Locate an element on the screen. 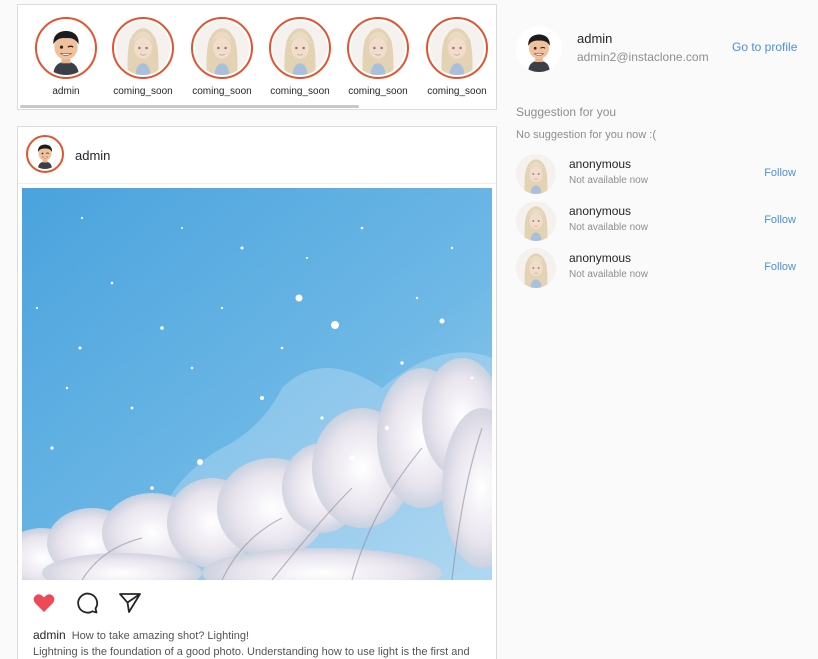  caption-title: How to take amazing shot? Lighting! is located at coordinates (160, 636).